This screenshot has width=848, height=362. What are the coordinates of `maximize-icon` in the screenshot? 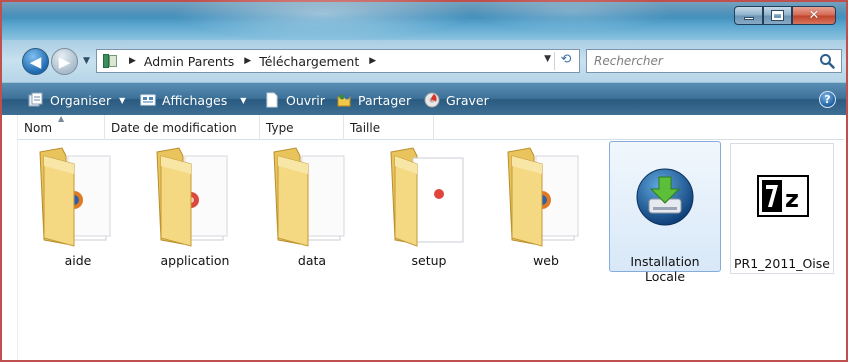 It's located at (777, 15).